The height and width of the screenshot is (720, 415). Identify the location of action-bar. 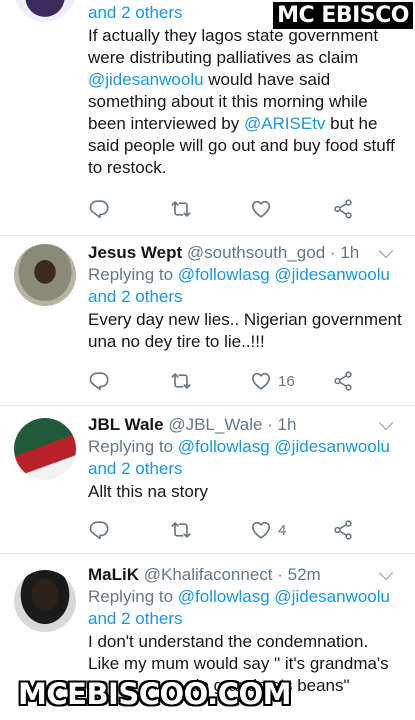
(221, 209).